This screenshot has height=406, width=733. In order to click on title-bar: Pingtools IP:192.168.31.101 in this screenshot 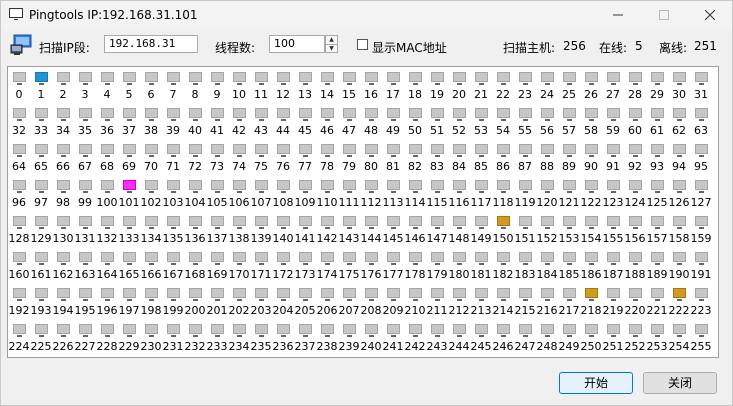, I will do `click(366, 15)`.